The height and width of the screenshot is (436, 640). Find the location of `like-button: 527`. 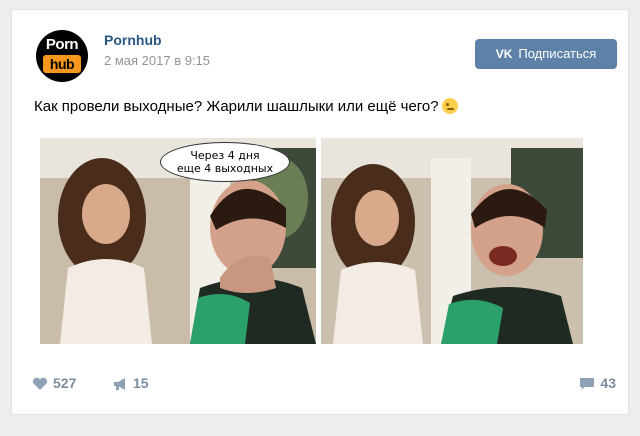

like-button: 527 is located at coordinates (54, 383).